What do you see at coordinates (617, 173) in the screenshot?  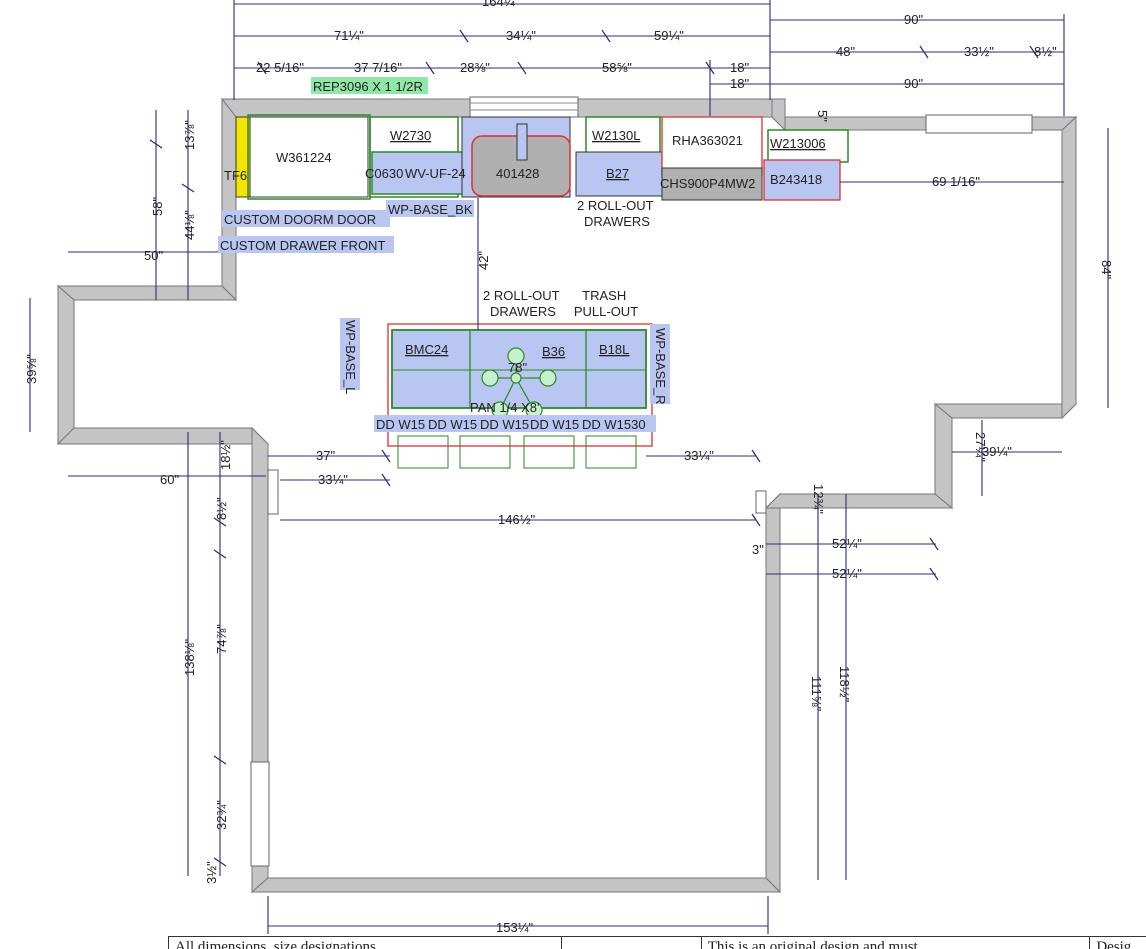 I see `label-b27: B27` at bounding box center [617, 173].